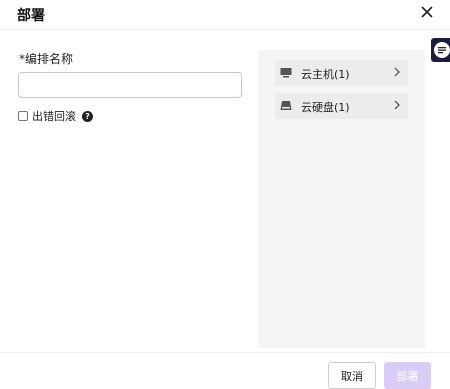 This screenshot has width=450, height=389. I want to click on dialog-footer: 取消 部署, so click(225, 370).